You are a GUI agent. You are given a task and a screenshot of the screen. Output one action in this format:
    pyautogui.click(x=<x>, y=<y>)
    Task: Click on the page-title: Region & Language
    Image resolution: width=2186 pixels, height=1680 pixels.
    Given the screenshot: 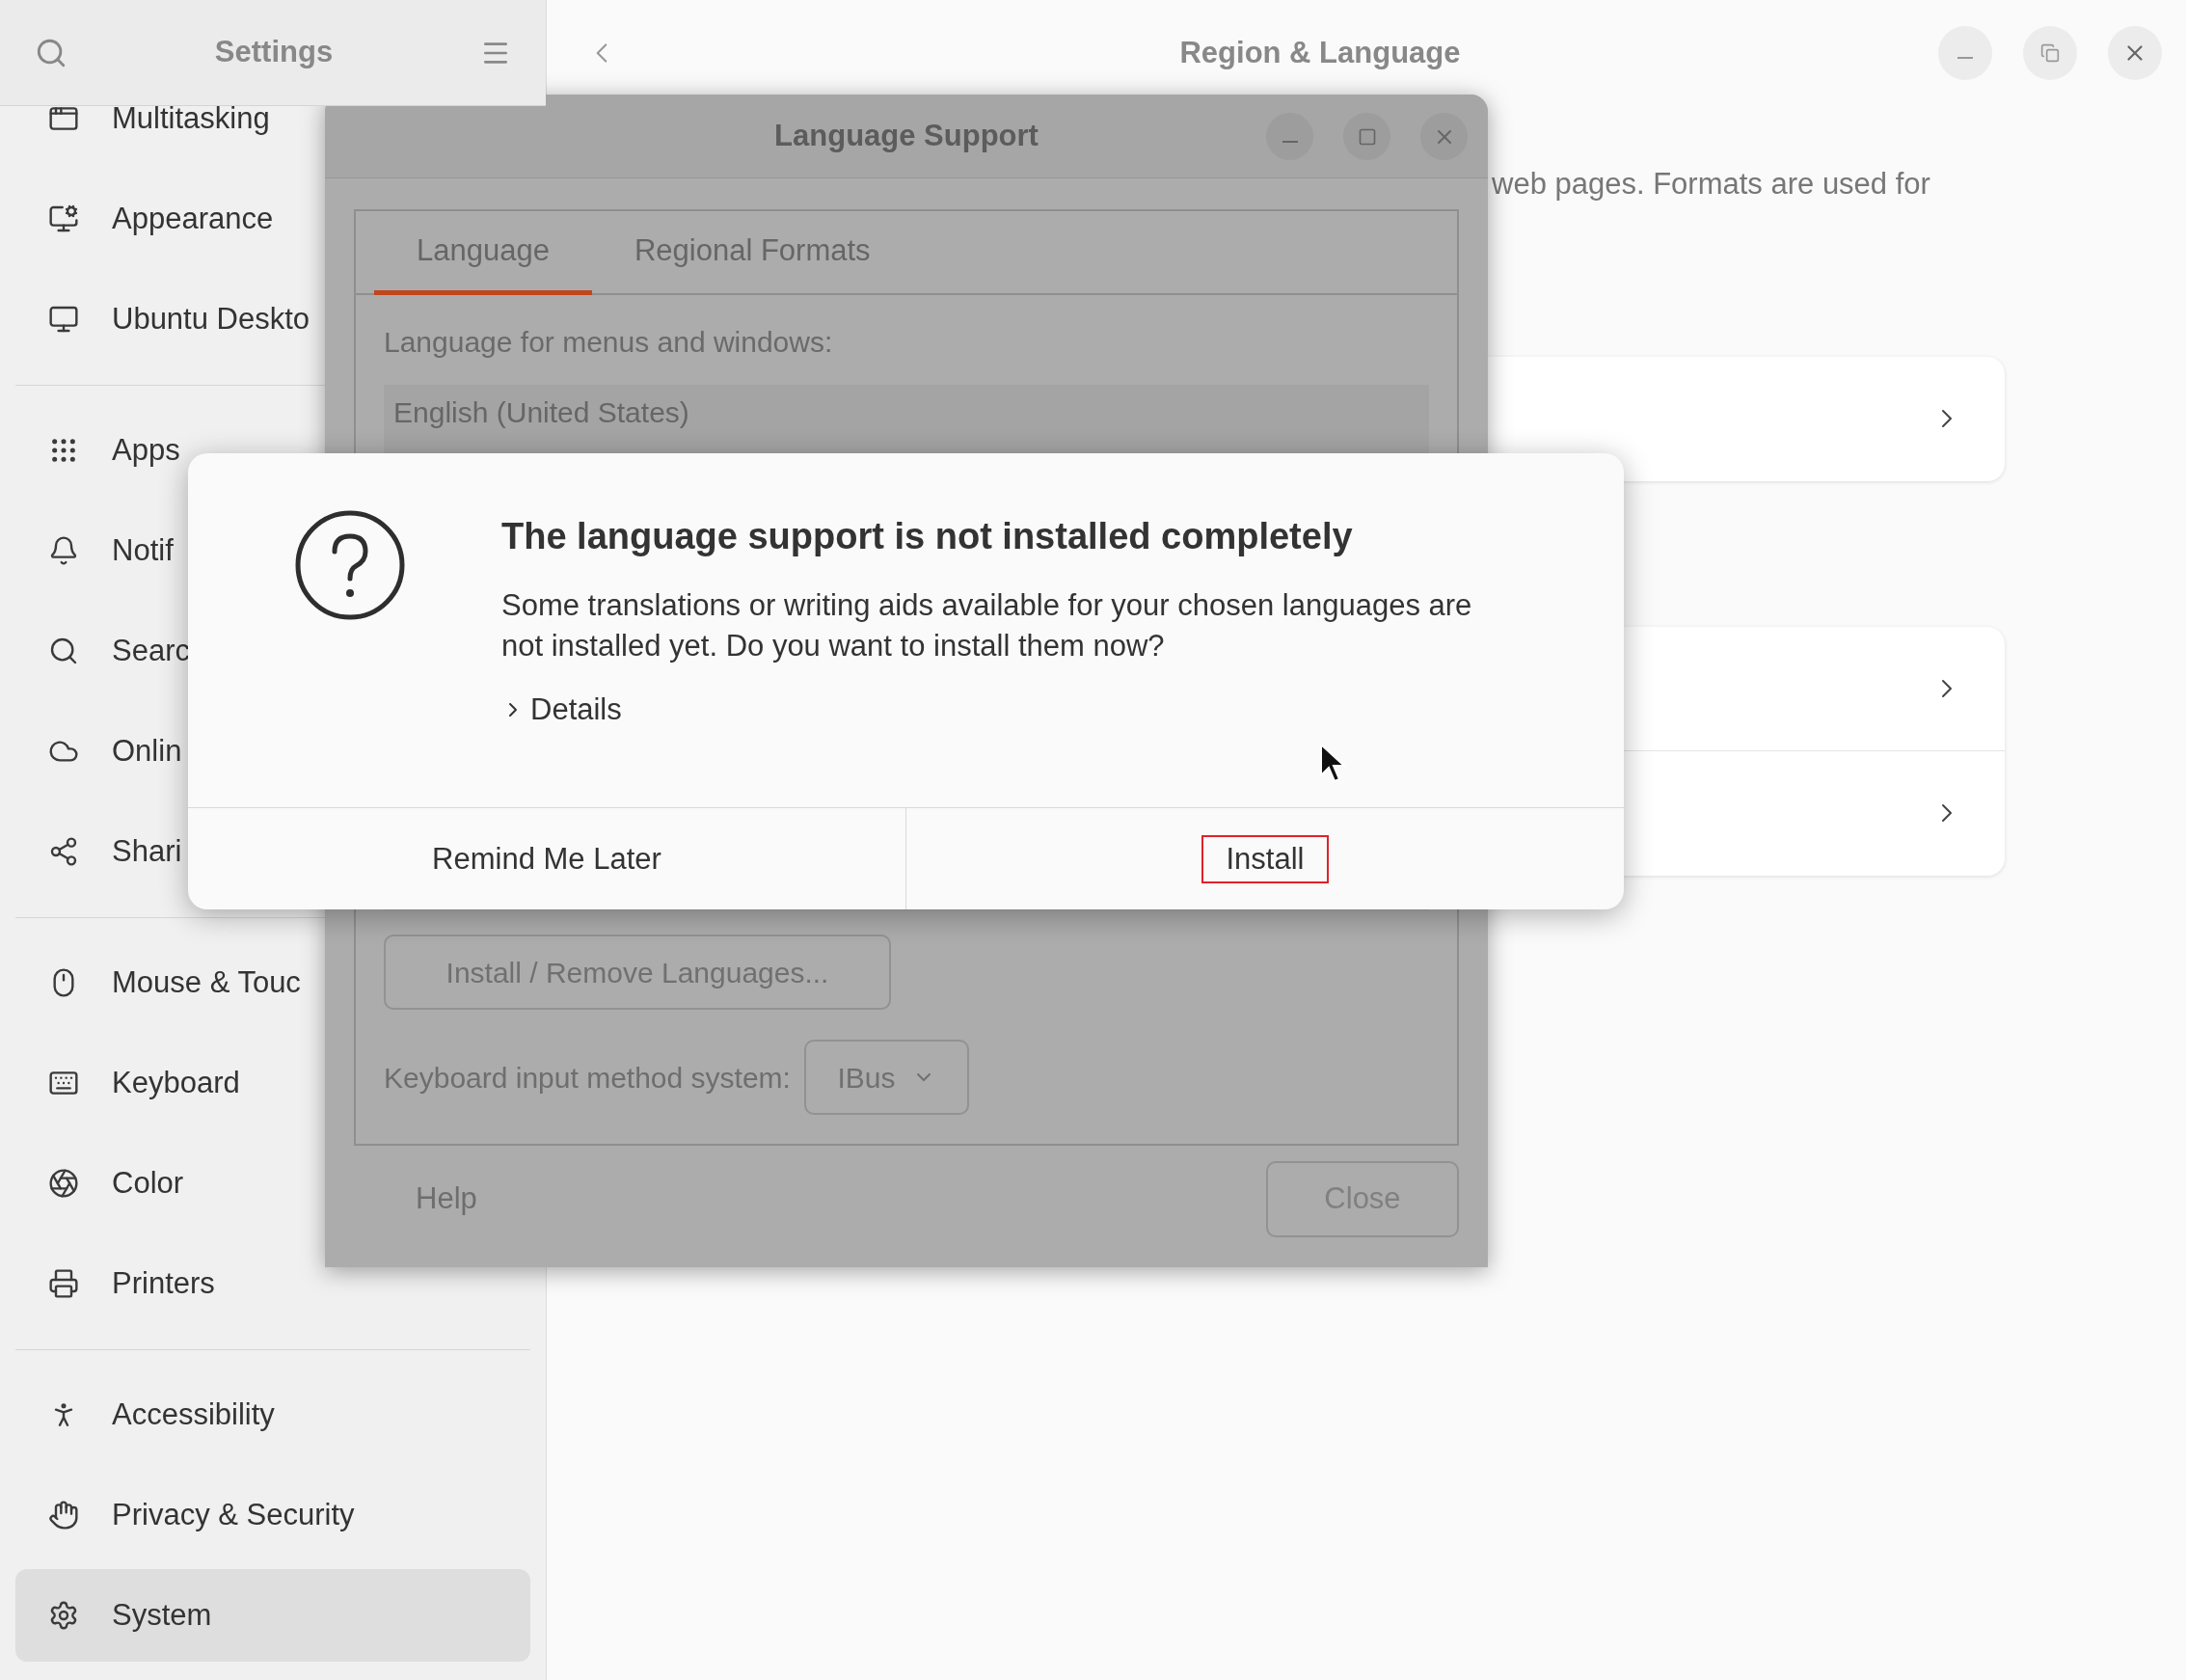 What is the action you would take?
    pyautogui.click(x=1320, y=53)
    